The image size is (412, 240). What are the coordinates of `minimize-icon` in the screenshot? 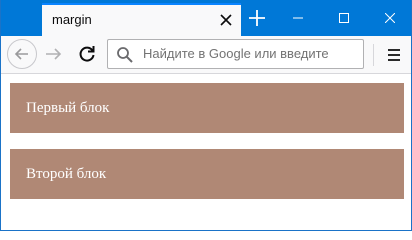 It's located at (298, 18).